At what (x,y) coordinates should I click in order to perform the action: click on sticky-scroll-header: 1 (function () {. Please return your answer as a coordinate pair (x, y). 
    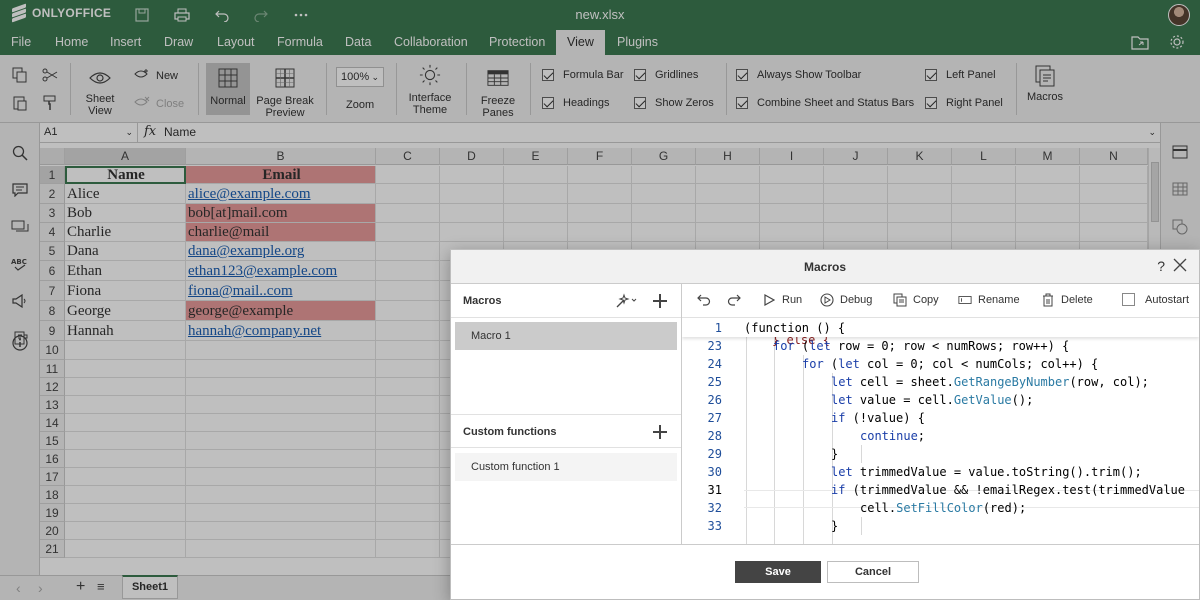
    Looking at the image, I should click on (940, 328).